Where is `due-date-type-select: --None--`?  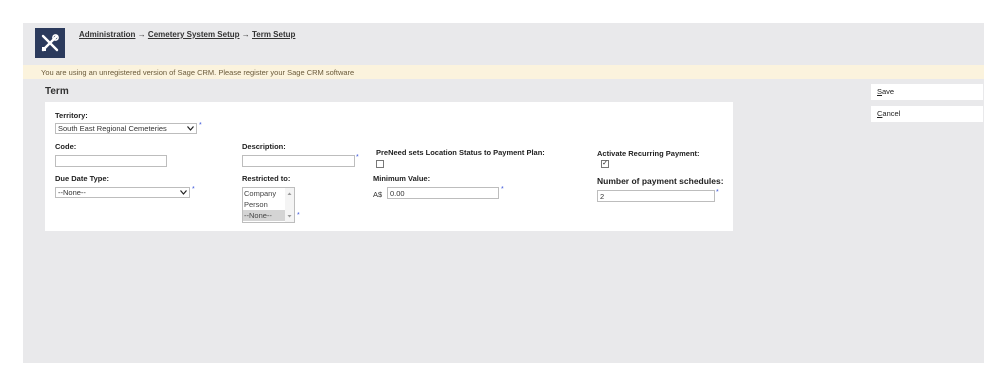
due-date-type-select: --None-- is located at coordinates (122, 192).